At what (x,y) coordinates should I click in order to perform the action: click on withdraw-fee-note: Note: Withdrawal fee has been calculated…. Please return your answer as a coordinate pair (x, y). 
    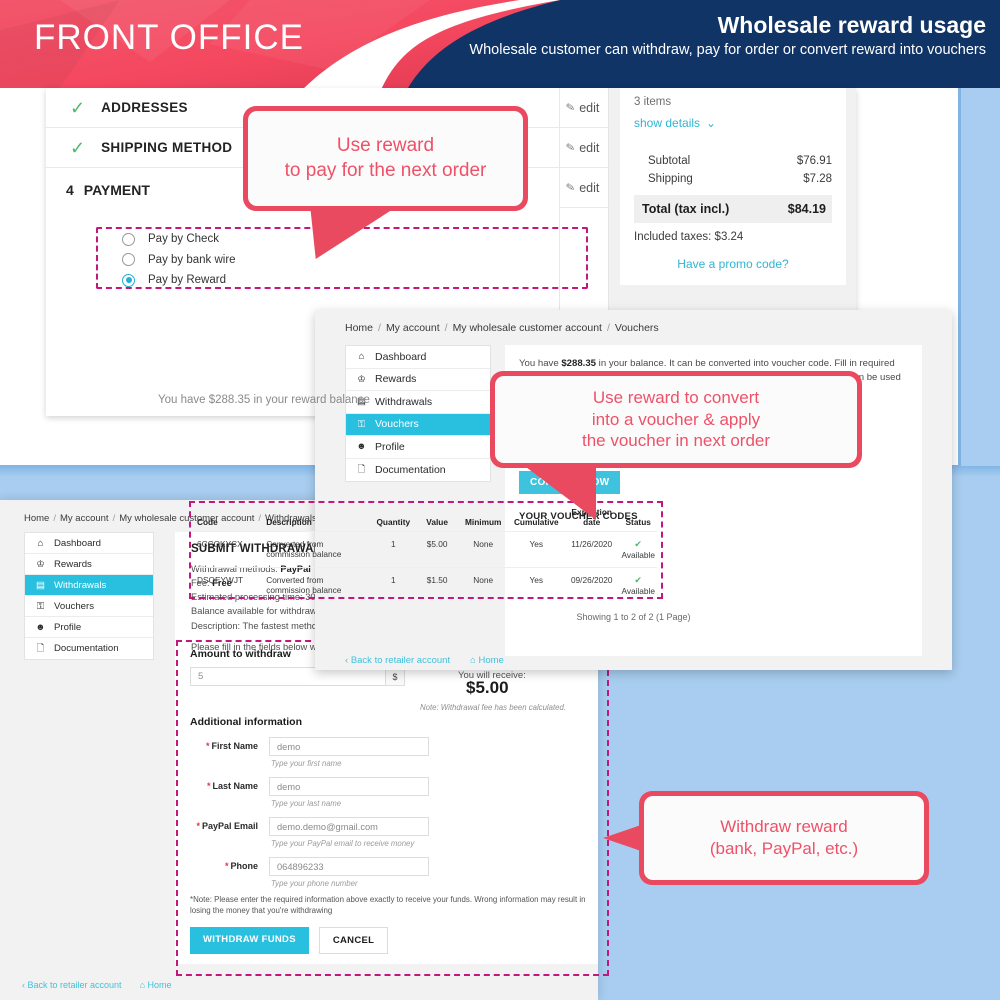
    Looking at the image, I should click on (493, 707).